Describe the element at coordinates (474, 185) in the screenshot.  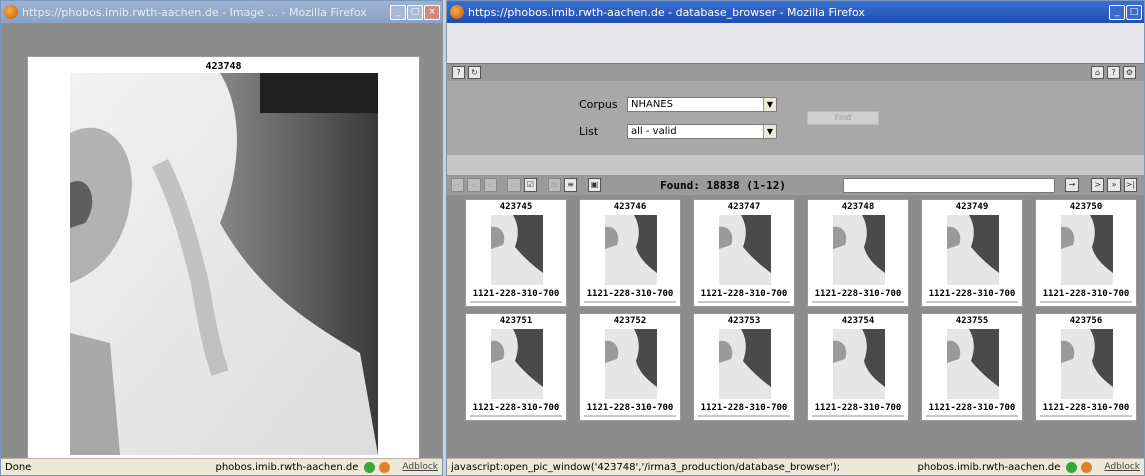
I see `fast-back-icon: «` at that location.